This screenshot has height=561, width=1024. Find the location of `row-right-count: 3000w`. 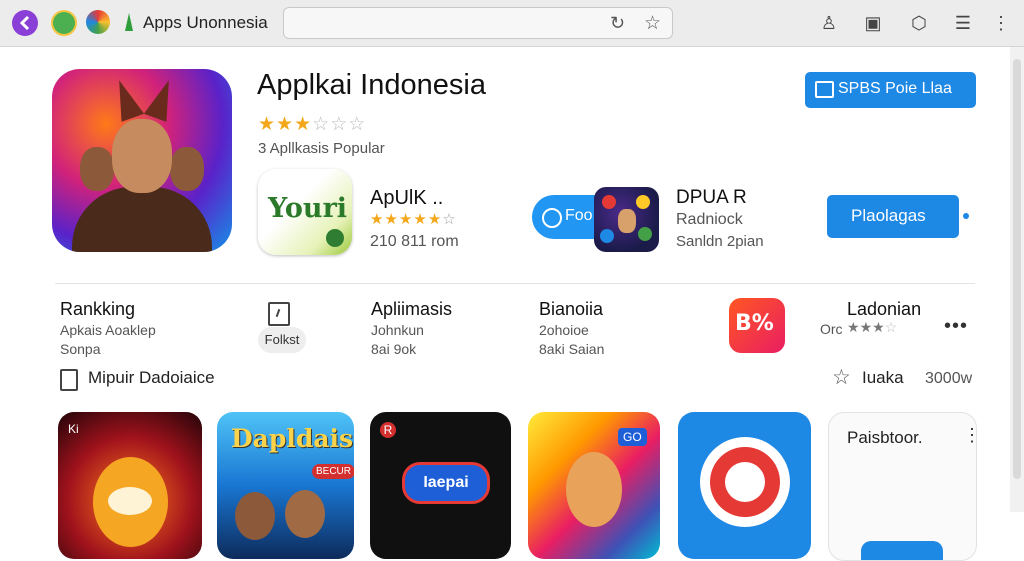

row-right-count: 3000w is located at coordinates (949, 378).